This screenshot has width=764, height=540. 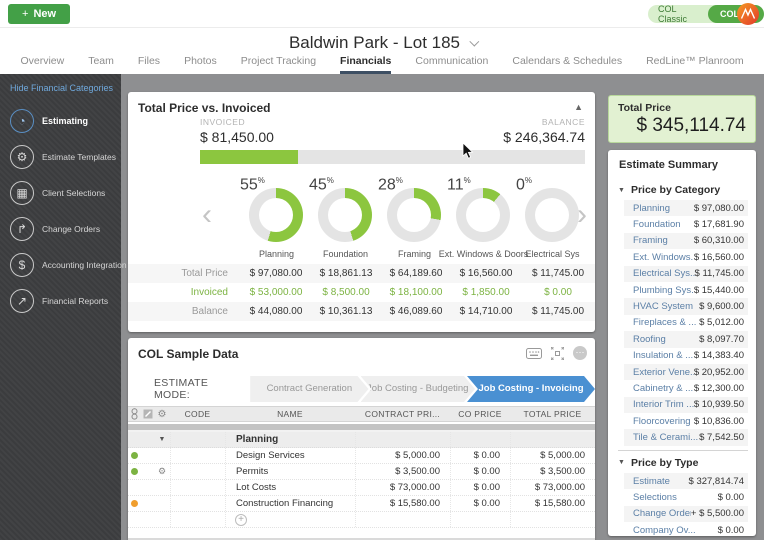 I want to click on mode-job-costing-invoicing: Job Costing - Invoicing, so click(x=531, y=389).